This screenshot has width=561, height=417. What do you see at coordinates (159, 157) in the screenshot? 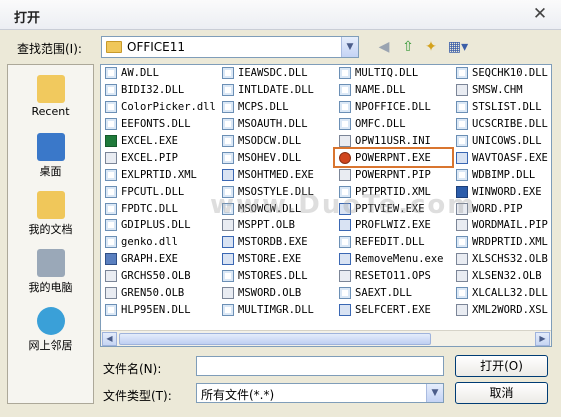
I see `file-item: EXCEL.PIP` at bounding box center [159, 157].